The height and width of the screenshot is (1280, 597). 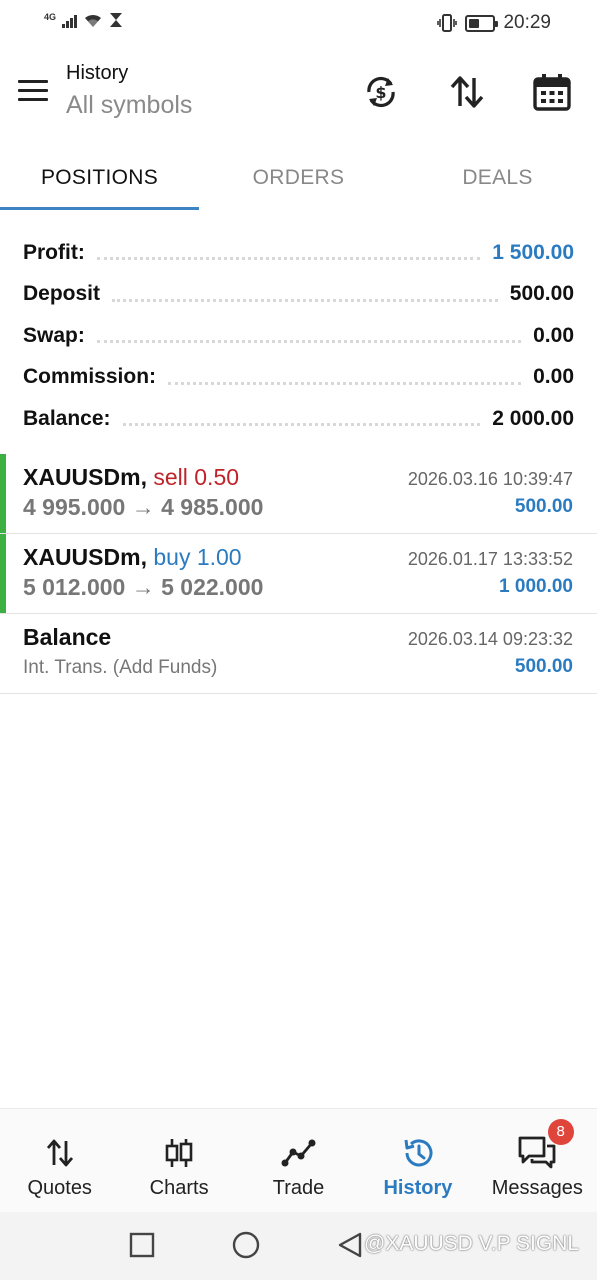 What do you see at coordinates (59, 1188) in the screenshot?
I see `nav-label: Quotes` at bounding box center [59, 1188].